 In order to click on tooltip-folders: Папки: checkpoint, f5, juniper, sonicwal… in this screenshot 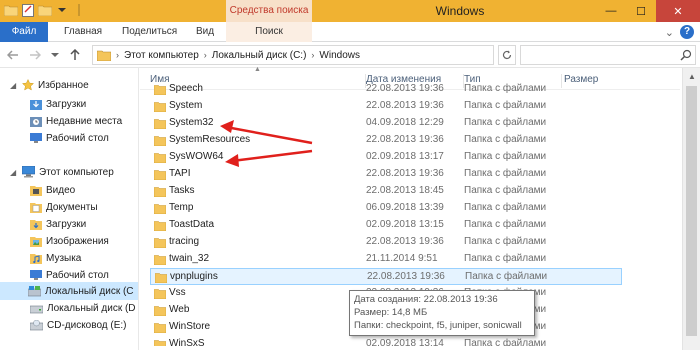, I will do `click(438, 325)`.